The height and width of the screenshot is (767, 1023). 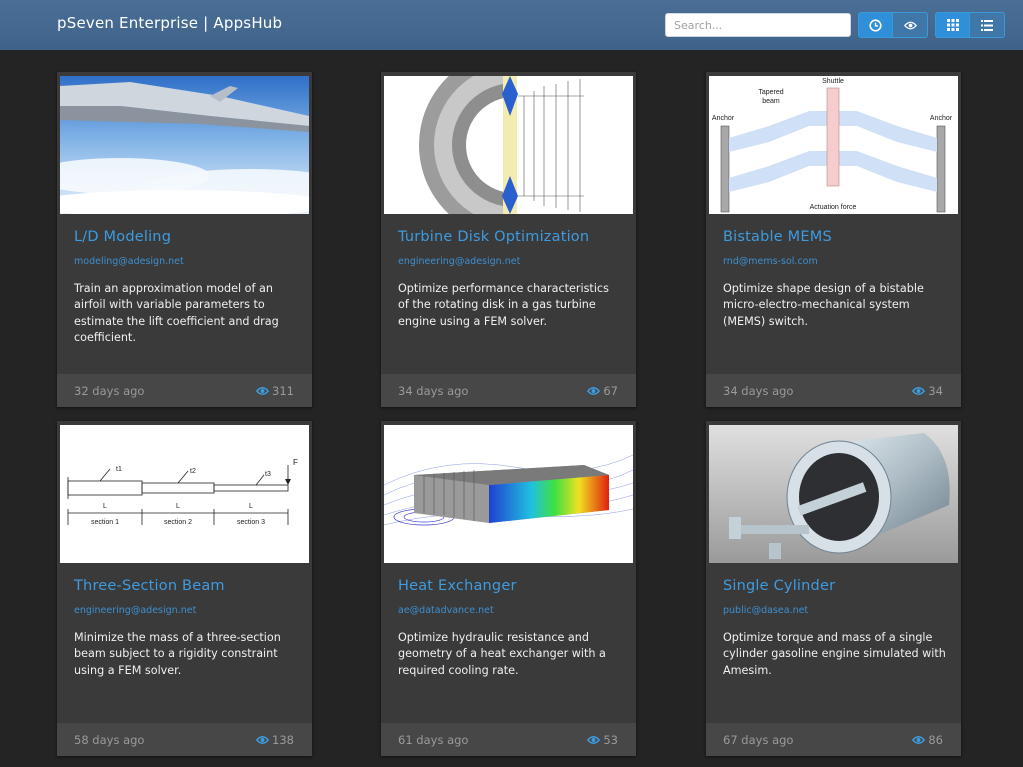 I want to click on turbine-disk-image, so click(x=508, y=145).